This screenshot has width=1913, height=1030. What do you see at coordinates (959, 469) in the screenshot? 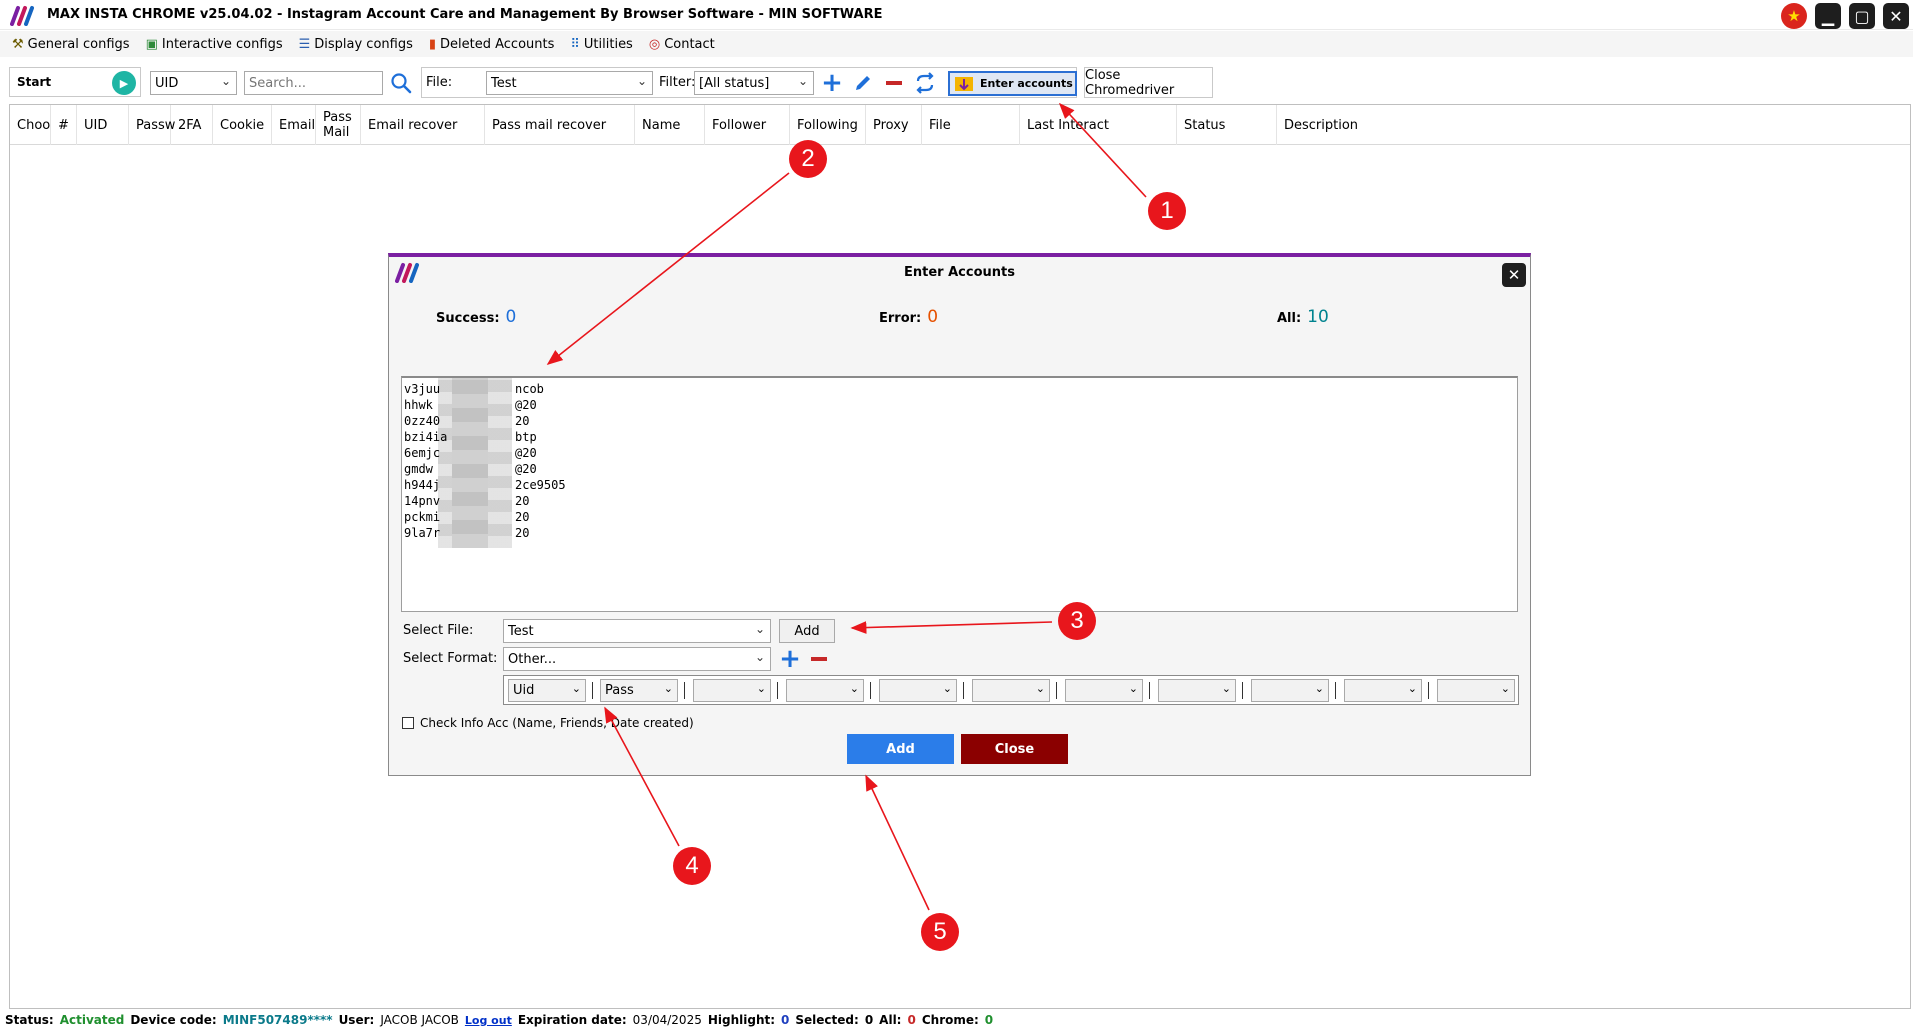
I see `account-line: gmdw @20` at bounding box center [959, 469].